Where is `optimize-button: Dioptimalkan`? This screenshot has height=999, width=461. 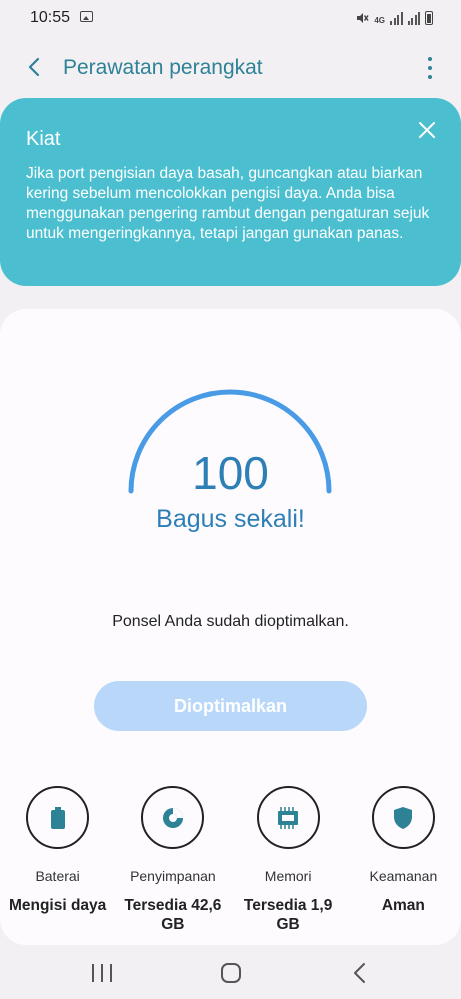
optimize-button: Dioptimalkan is located at coordinates (230, 706).